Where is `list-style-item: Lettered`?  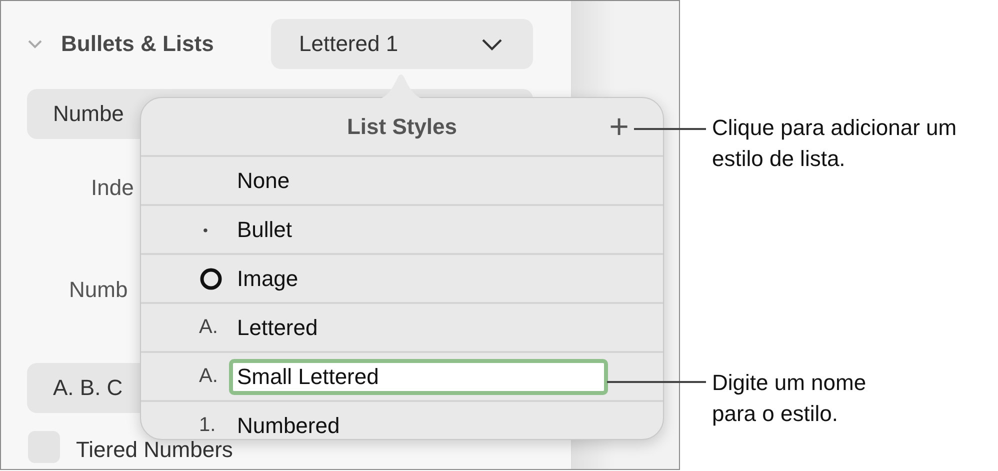
list-style-item: Lettered is located at coordinates (277, 327).